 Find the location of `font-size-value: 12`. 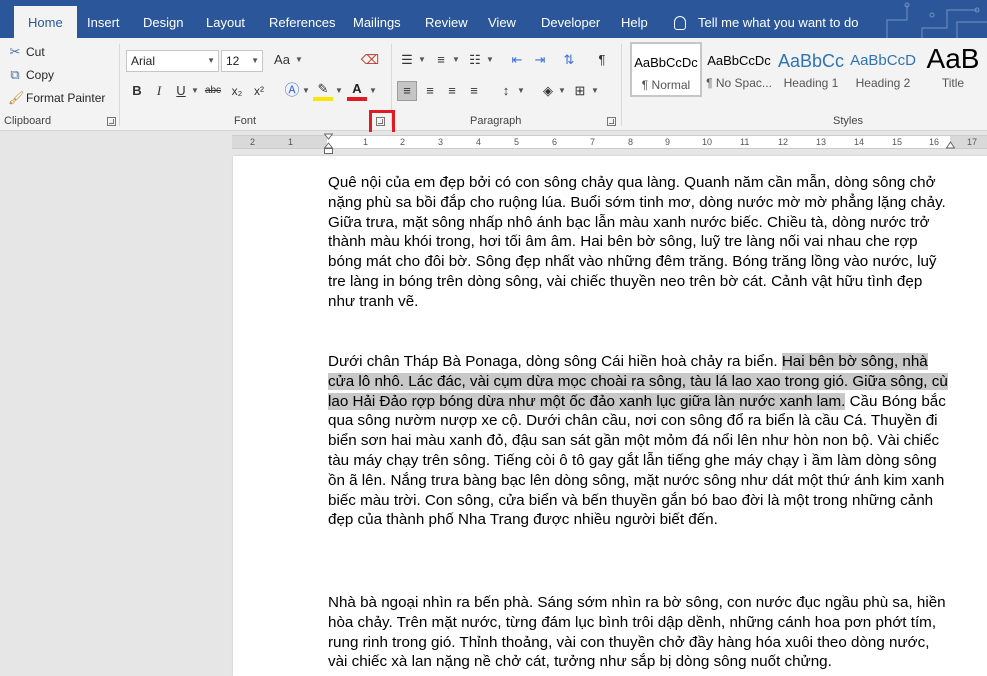

font-size-value: 12 is located at coordinates (233, 61).